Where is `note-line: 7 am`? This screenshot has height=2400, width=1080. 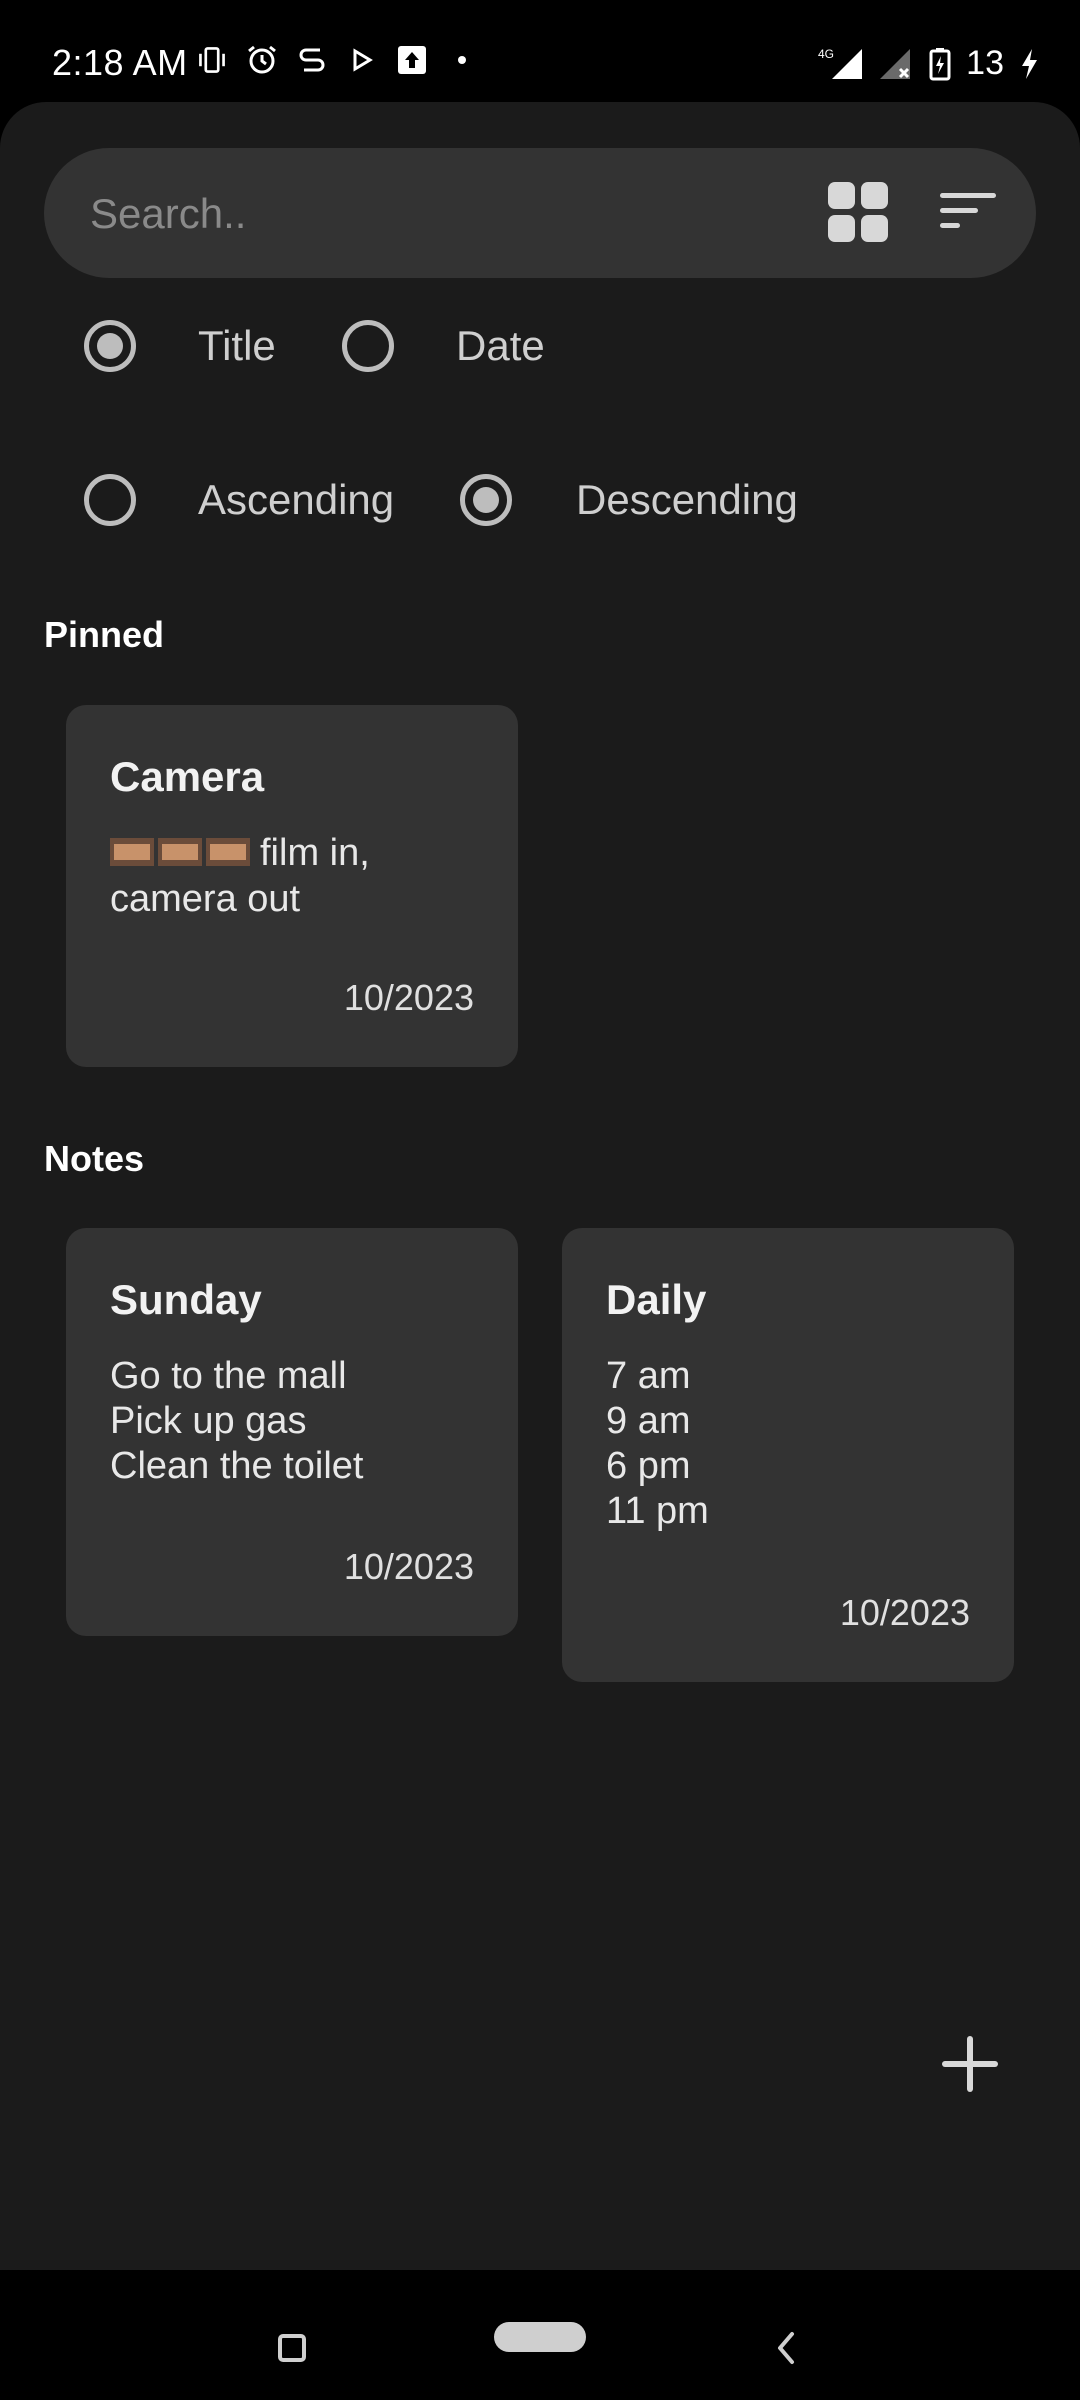 note-line: 7 am is located at coordinates (648, 1376).